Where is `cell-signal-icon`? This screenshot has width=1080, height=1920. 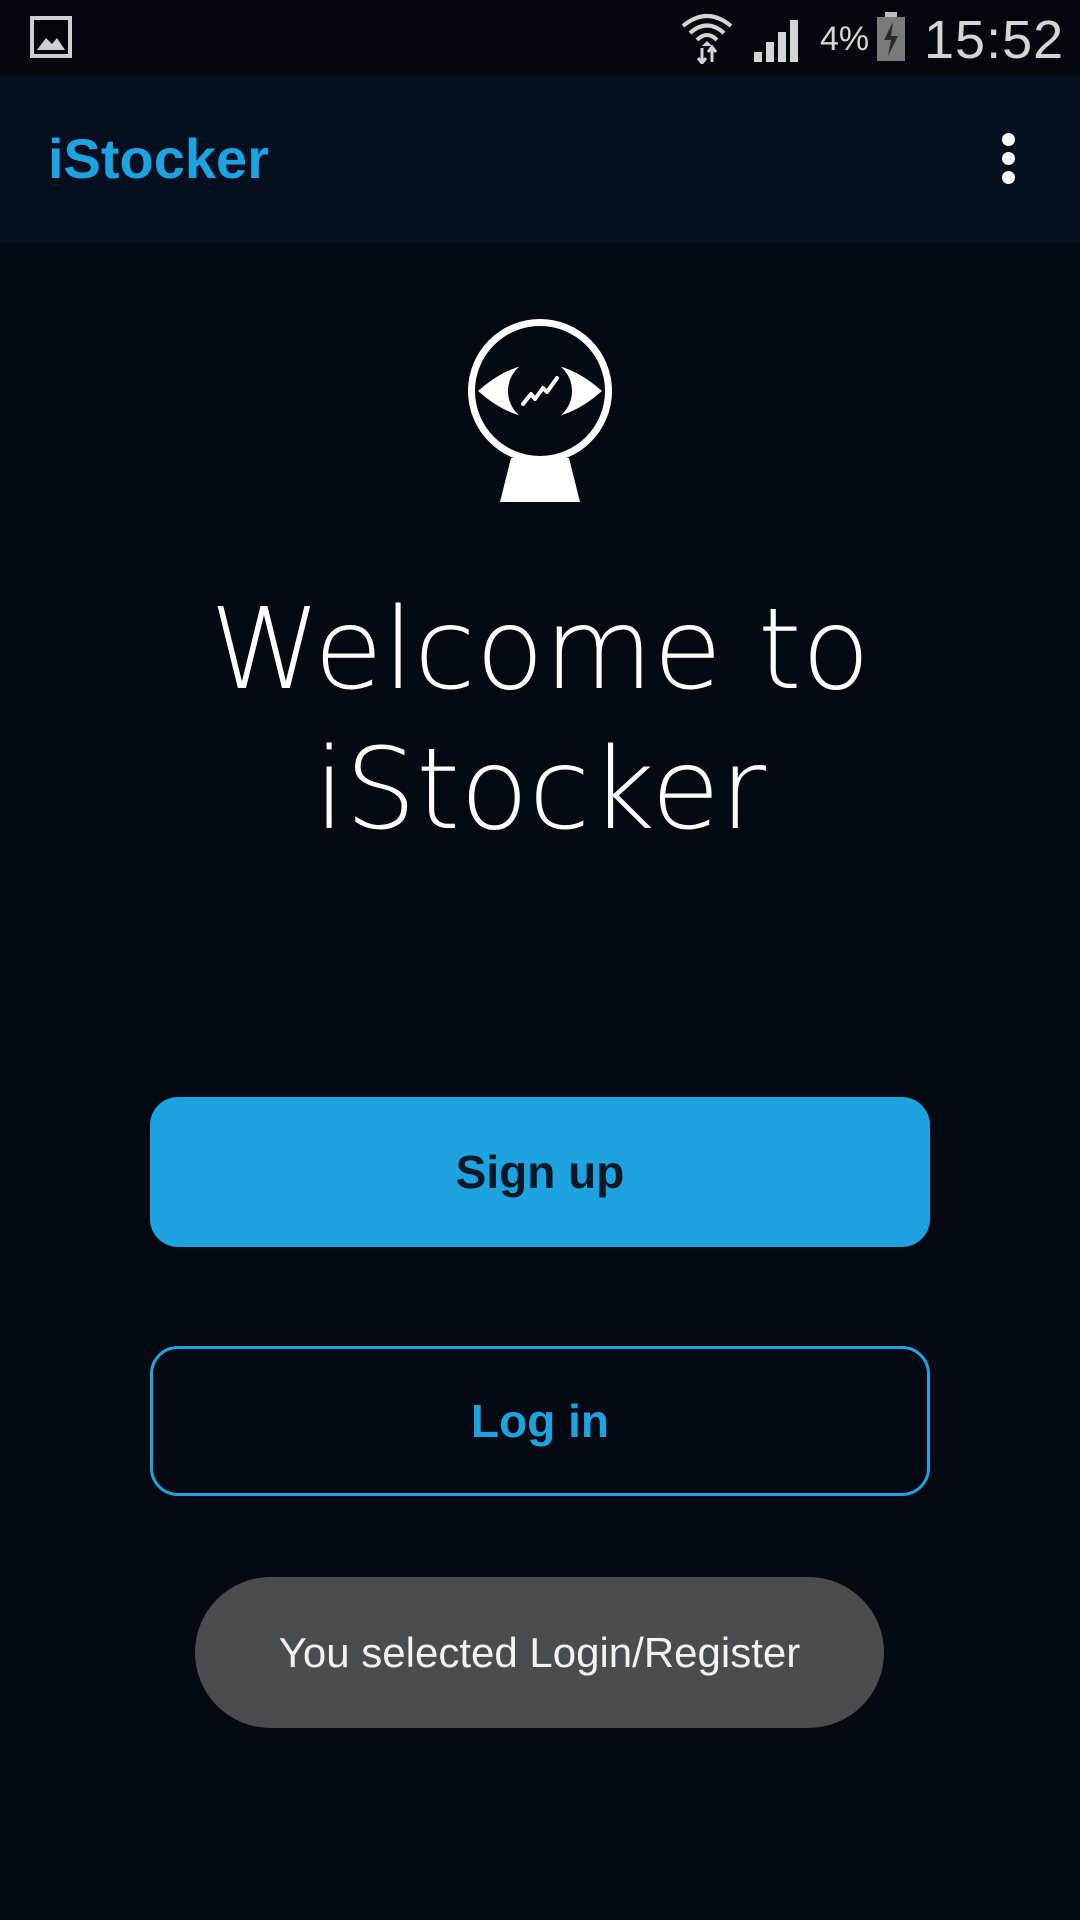
cell-signal-icon is located at coordinates (776, 41).